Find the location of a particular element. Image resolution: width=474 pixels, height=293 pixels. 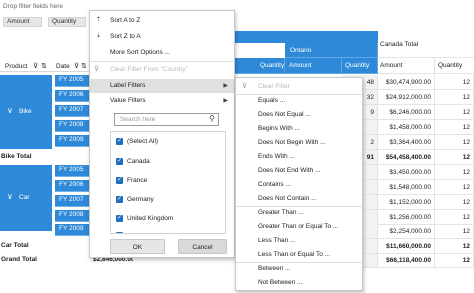

column-header-quantity: Quantity is located at coordinates (259, 66).